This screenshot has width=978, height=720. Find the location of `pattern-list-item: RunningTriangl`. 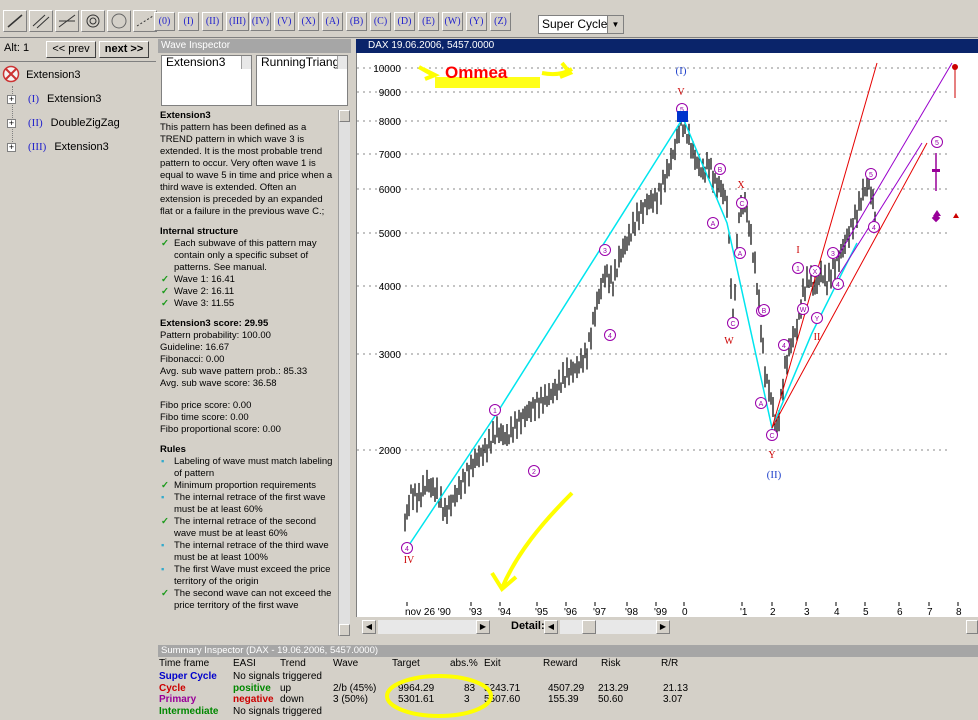

pattern-list-item: RunningTriangl is located at coordinates (303, 62).